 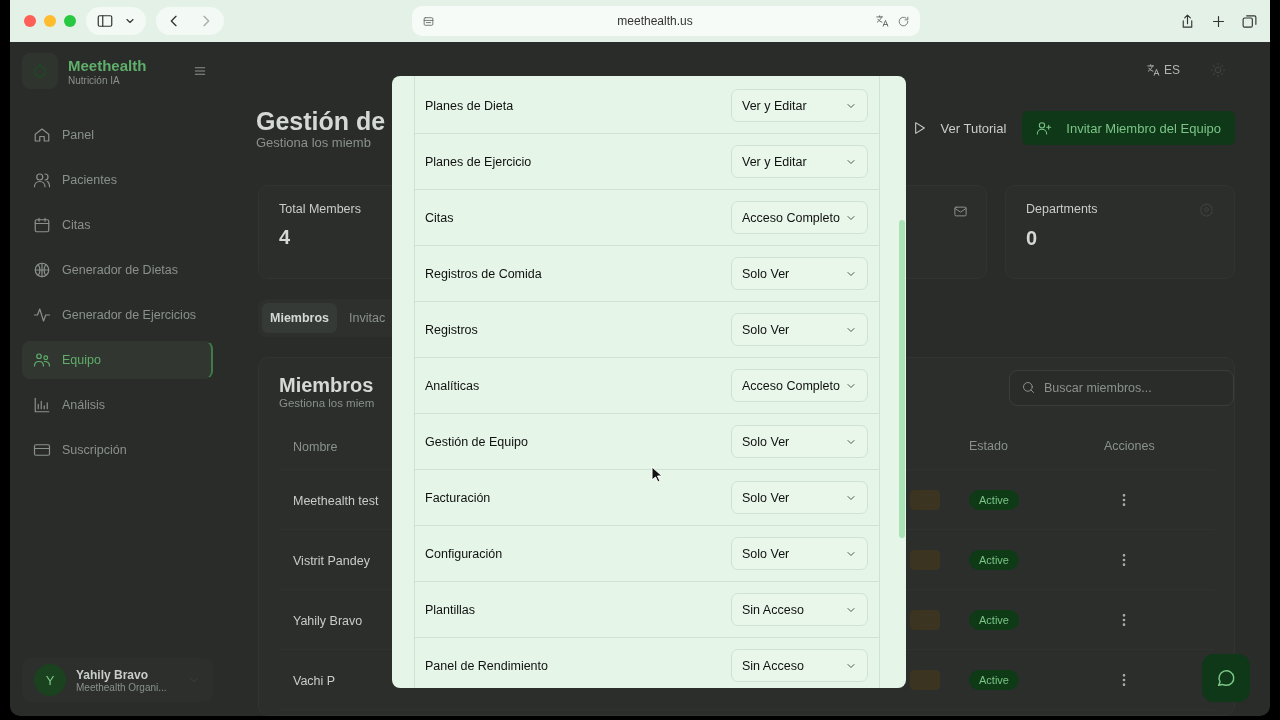 I want to click on address-bar: meethealth.us, so click(x=666, y=21).